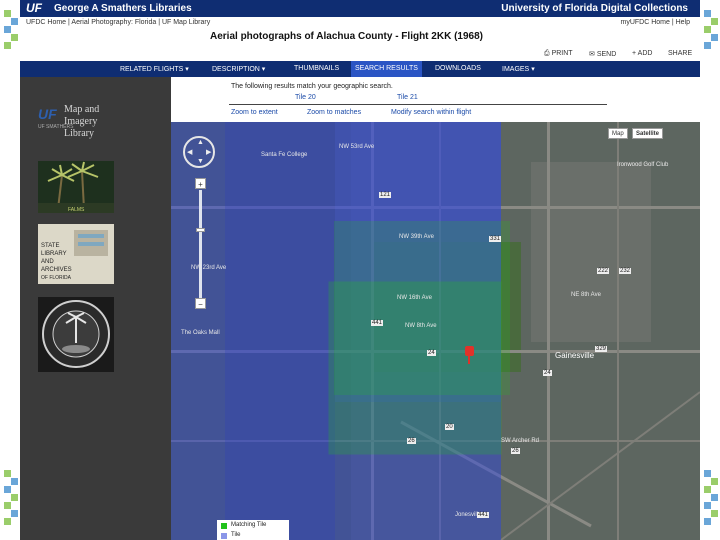  I want to click on state-library-line-2: LIBRARY, so click(54, 254).